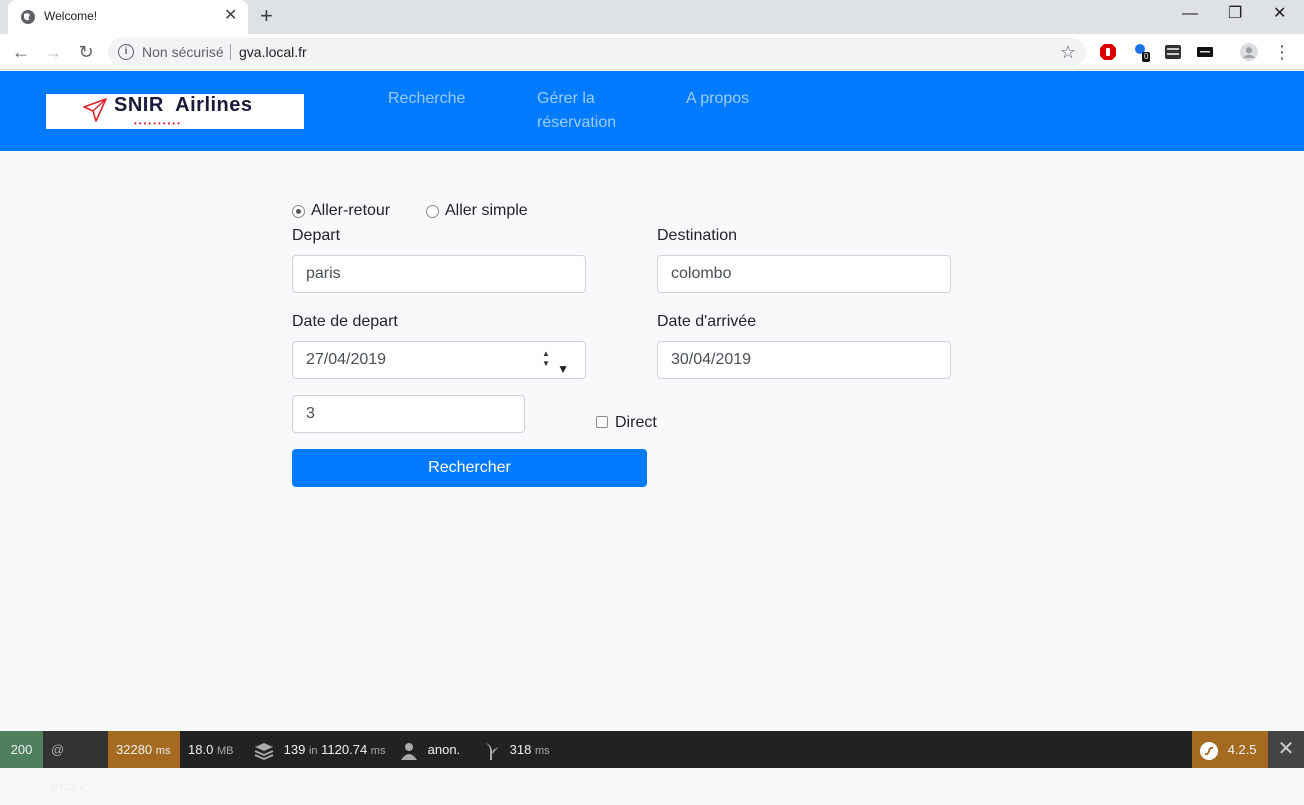  What do you see at coordinates (351, 210) in the screenshot?
I see `radio-label: Aller-retour` at bounding box center [351, 210].